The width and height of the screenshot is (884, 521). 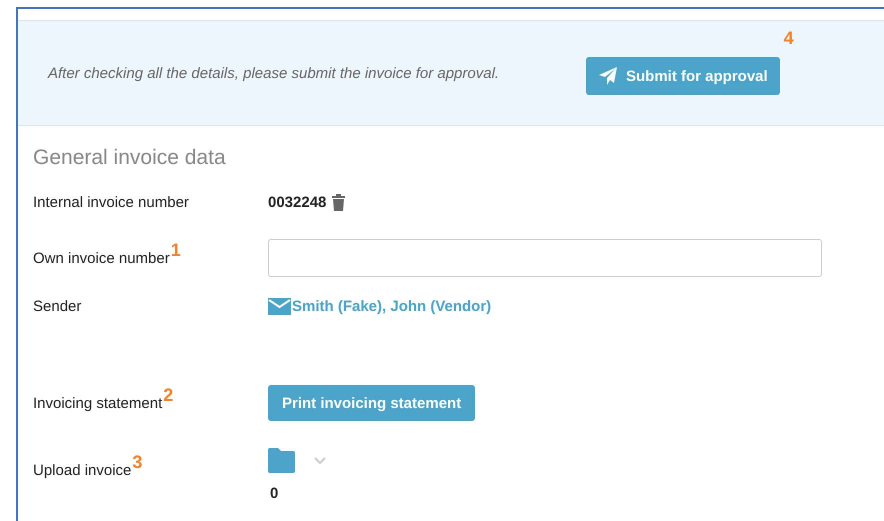 I want to click on field-label: Internal invoice number, so click(x=111, y=202).